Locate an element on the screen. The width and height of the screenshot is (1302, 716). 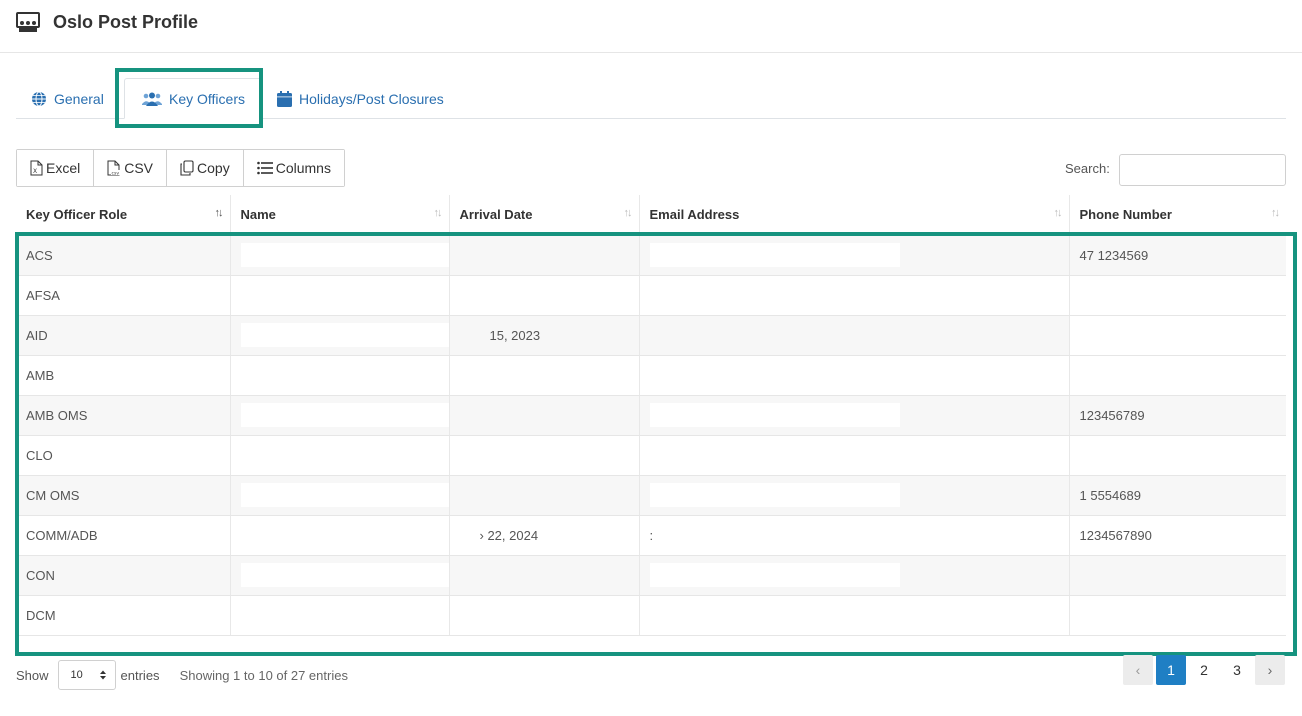
csv-button-label: CSV is located at coordinates (139, 168).